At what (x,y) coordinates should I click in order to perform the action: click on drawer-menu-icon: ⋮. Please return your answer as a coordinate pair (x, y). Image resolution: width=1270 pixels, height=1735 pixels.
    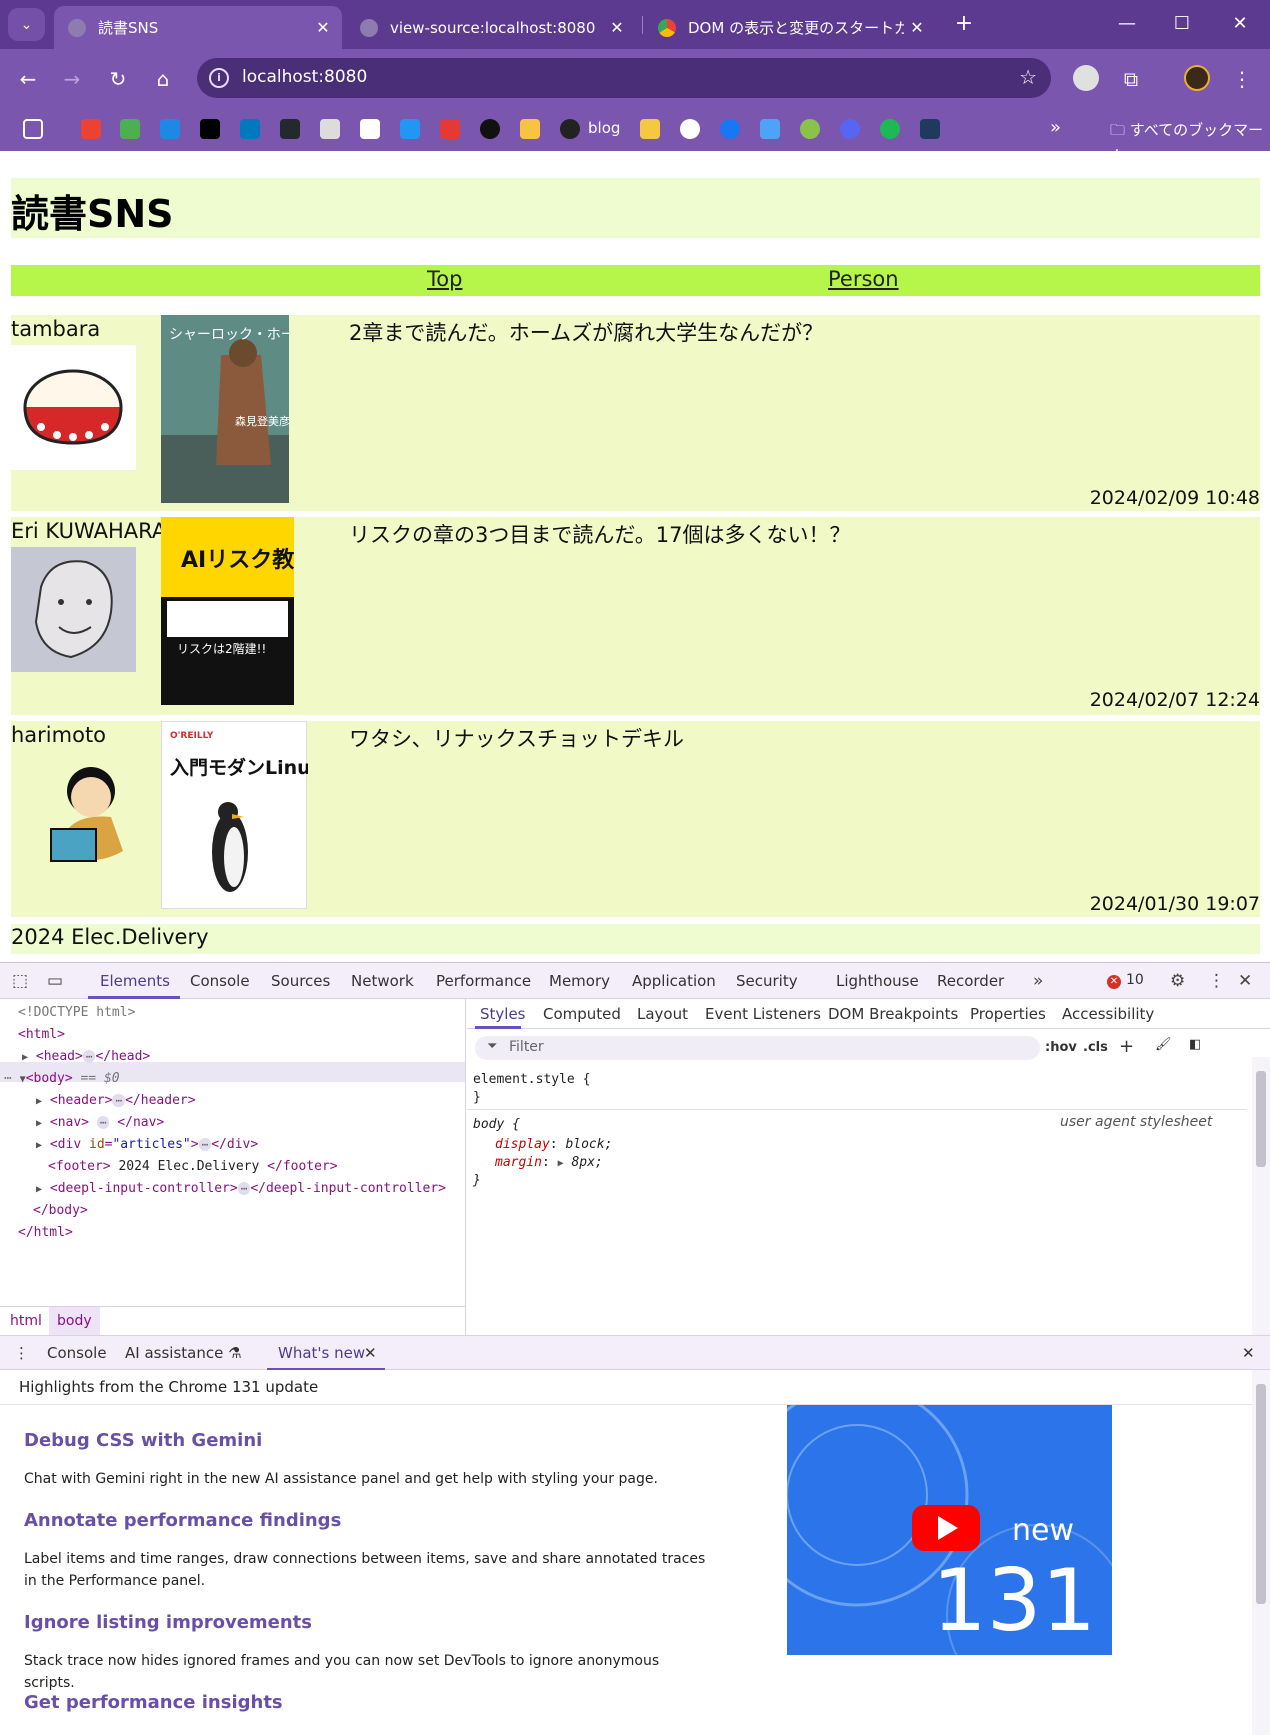
    Looking at the image, I should click on (21, 1353).